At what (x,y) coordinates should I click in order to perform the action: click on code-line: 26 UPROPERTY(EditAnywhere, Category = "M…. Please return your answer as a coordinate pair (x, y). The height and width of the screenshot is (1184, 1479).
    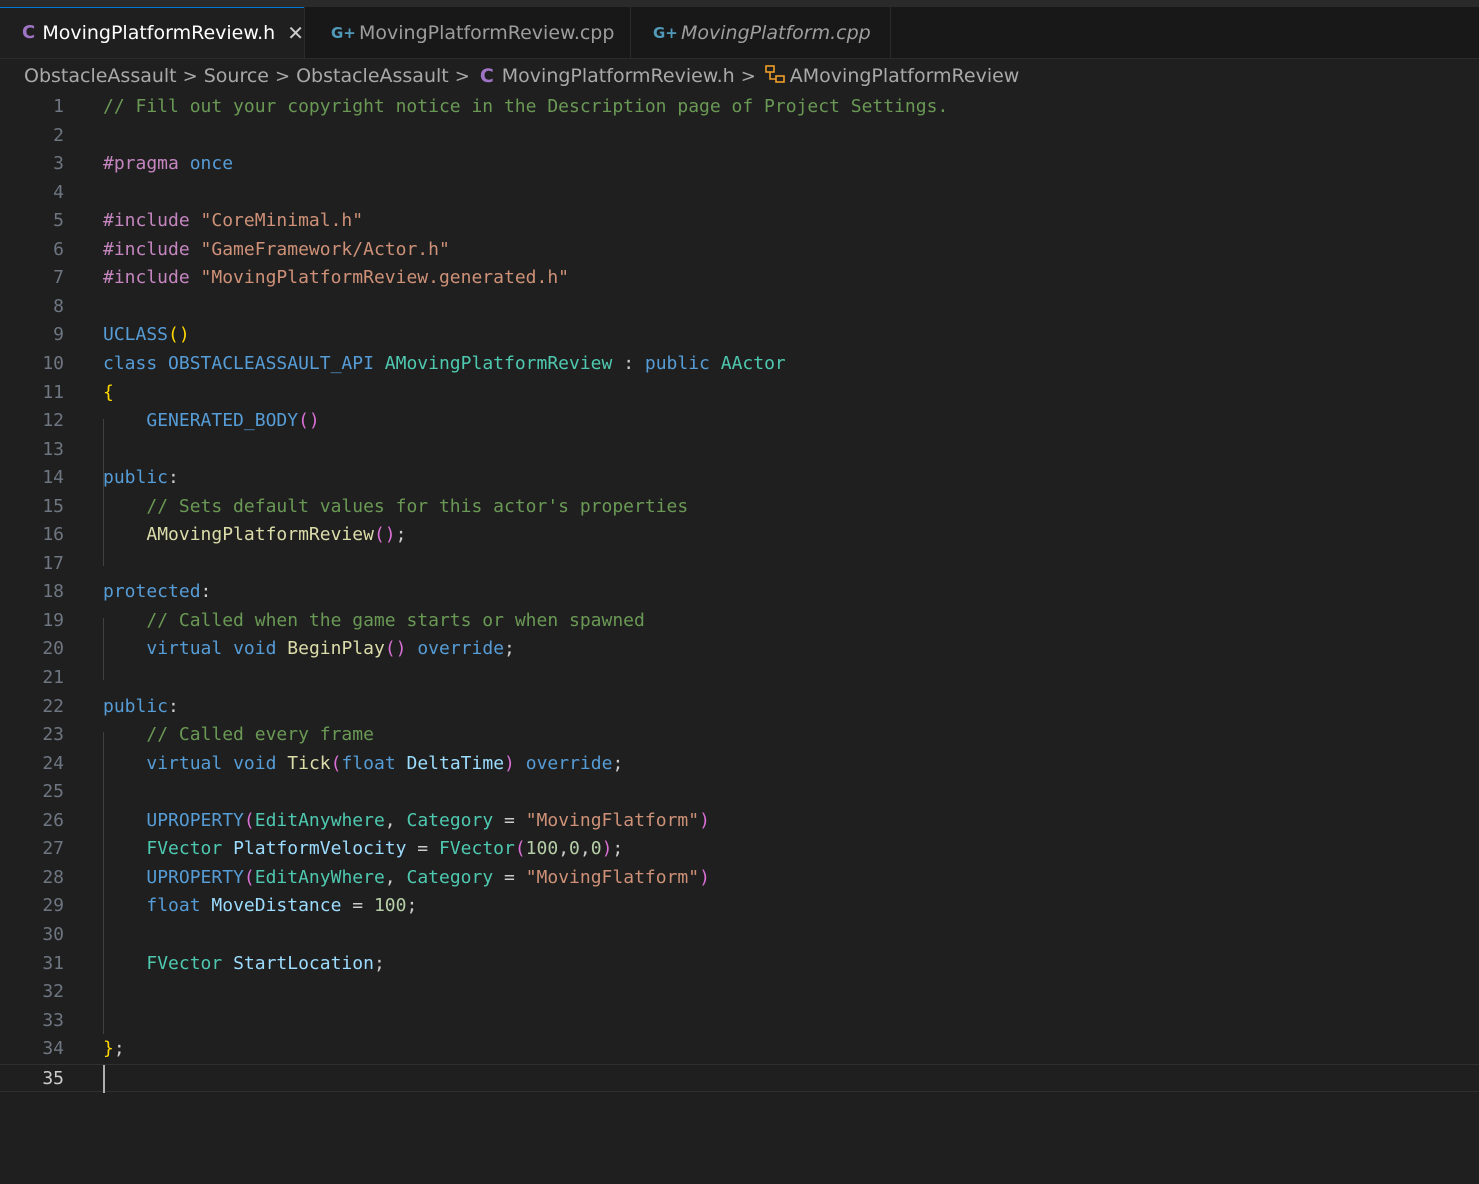
    Looking at the image, I should click on (739, 821).